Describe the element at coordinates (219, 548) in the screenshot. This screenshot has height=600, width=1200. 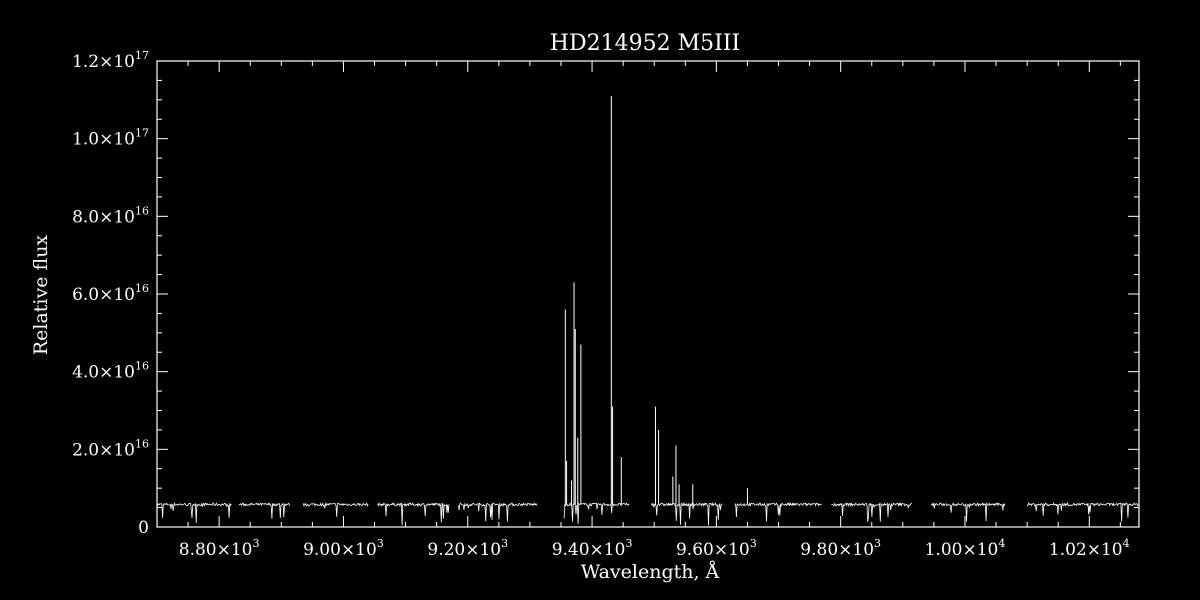
I see `x-tick-label-0: 8.80×103` at that location.